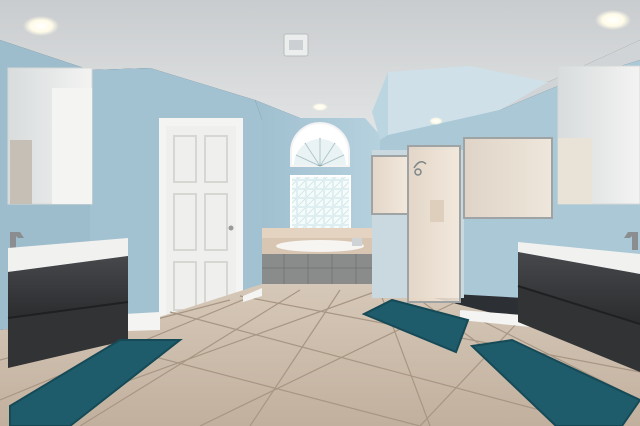 Image resolution: width=640 pixels, height=426 pixels. What do you see at coordinates (320, 205) in the screenshot?
I see `glass-block-window-icon` at bounding box center [320, 205].